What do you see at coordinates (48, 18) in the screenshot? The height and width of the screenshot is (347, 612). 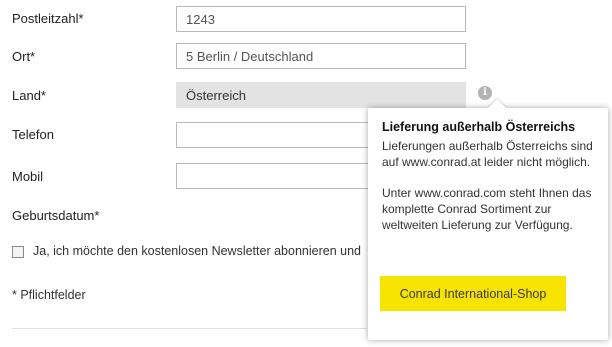 I see `postcode-label: Postleitzahl*` at bounding box center [48, 18].